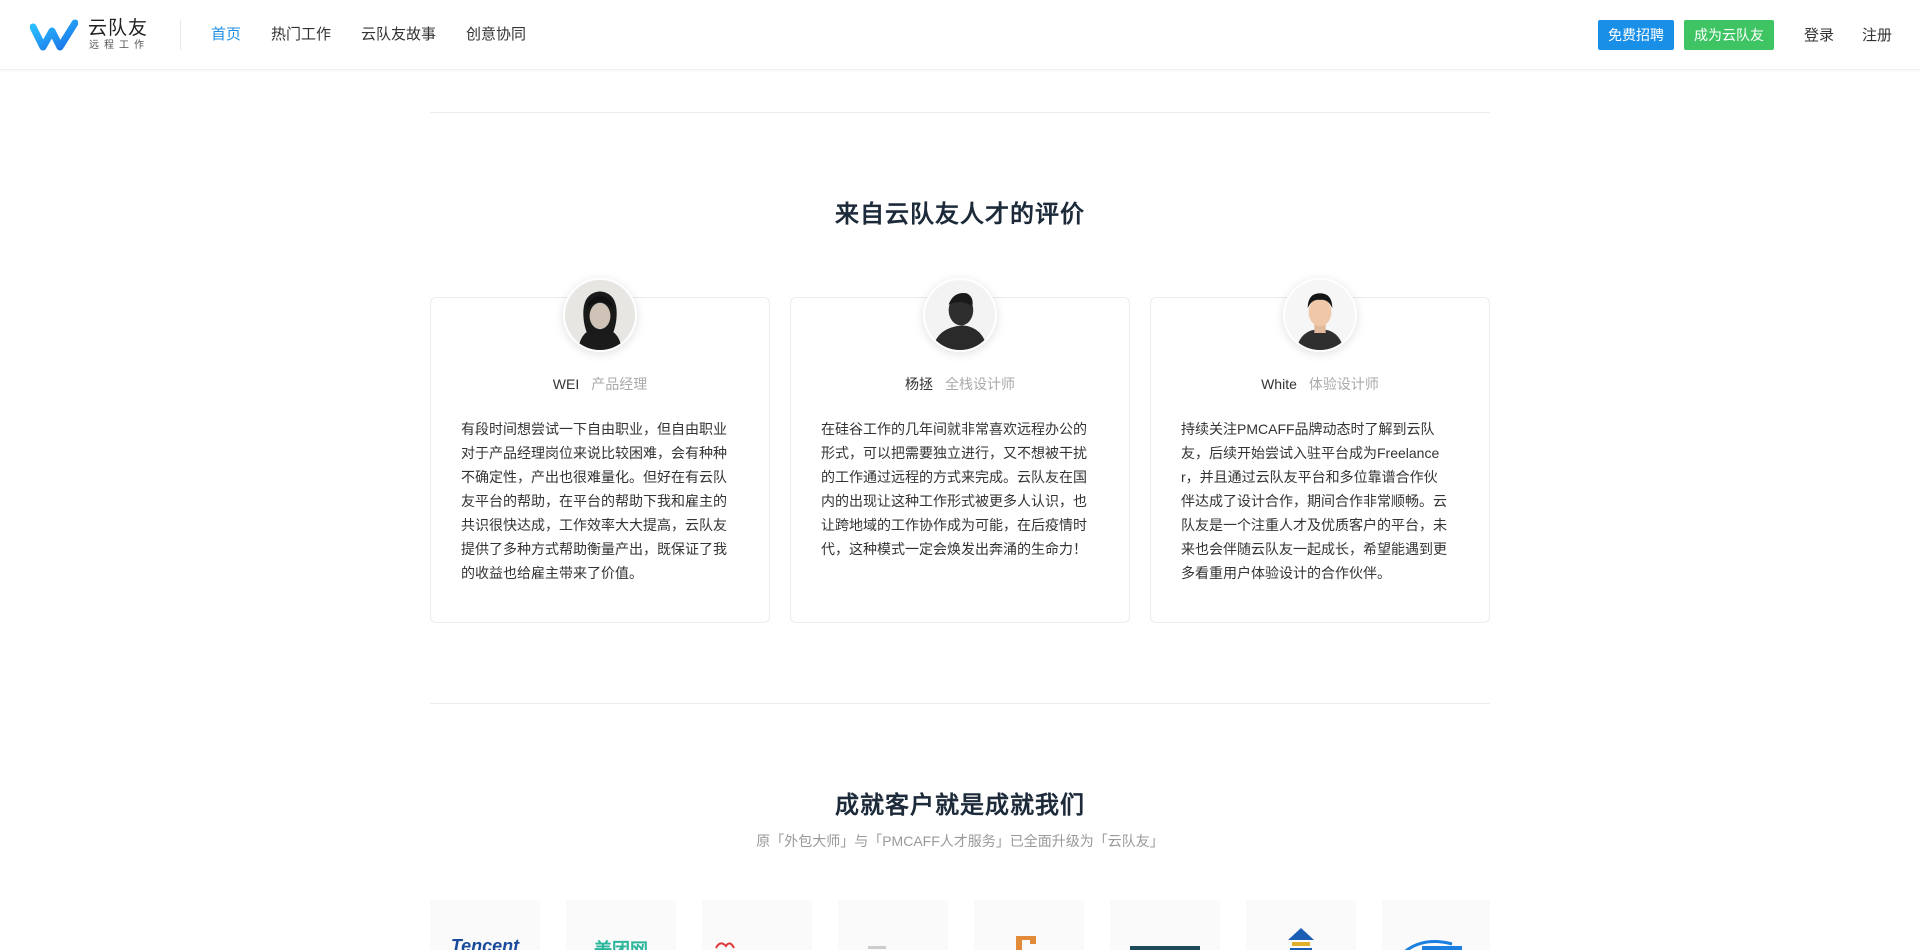 Image resolution: width=1920 pixels, height=950 pixels. I want to click on person-role: 体验设计师, so click(1343, 384).